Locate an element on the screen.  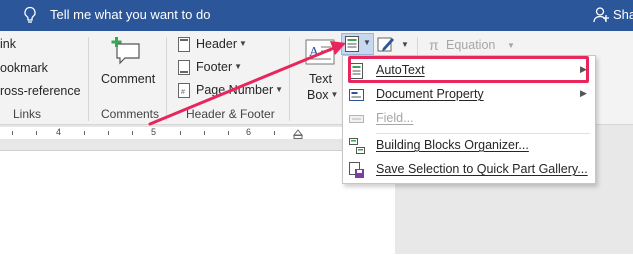
page-number-button: Page Number ▼ is located at coordinates (239, 90).